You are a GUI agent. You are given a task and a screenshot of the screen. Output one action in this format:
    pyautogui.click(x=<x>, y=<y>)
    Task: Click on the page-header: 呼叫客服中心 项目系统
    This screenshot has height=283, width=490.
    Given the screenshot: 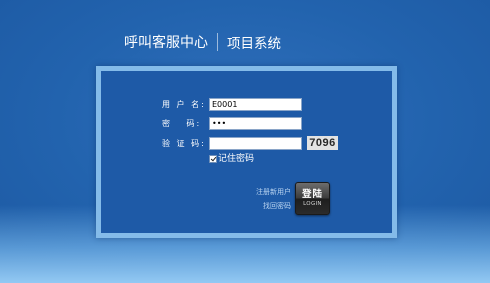 What is the action you would take?
    pyautogui.click(x=202, y=42)
    